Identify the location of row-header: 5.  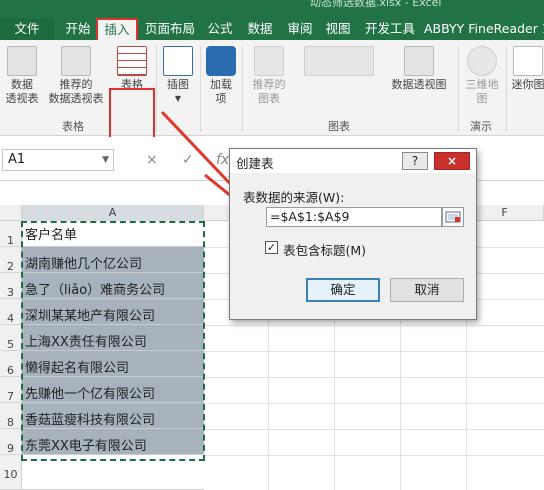
(11, 338).